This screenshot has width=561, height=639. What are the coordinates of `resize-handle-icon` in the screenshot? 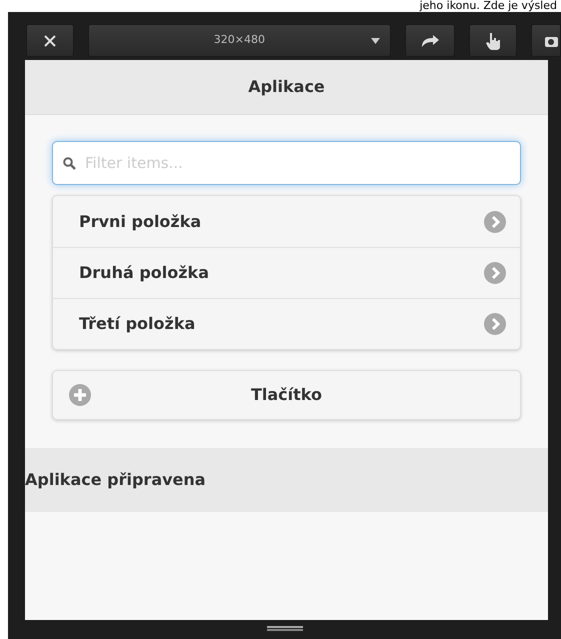 It's located at (284, 628).